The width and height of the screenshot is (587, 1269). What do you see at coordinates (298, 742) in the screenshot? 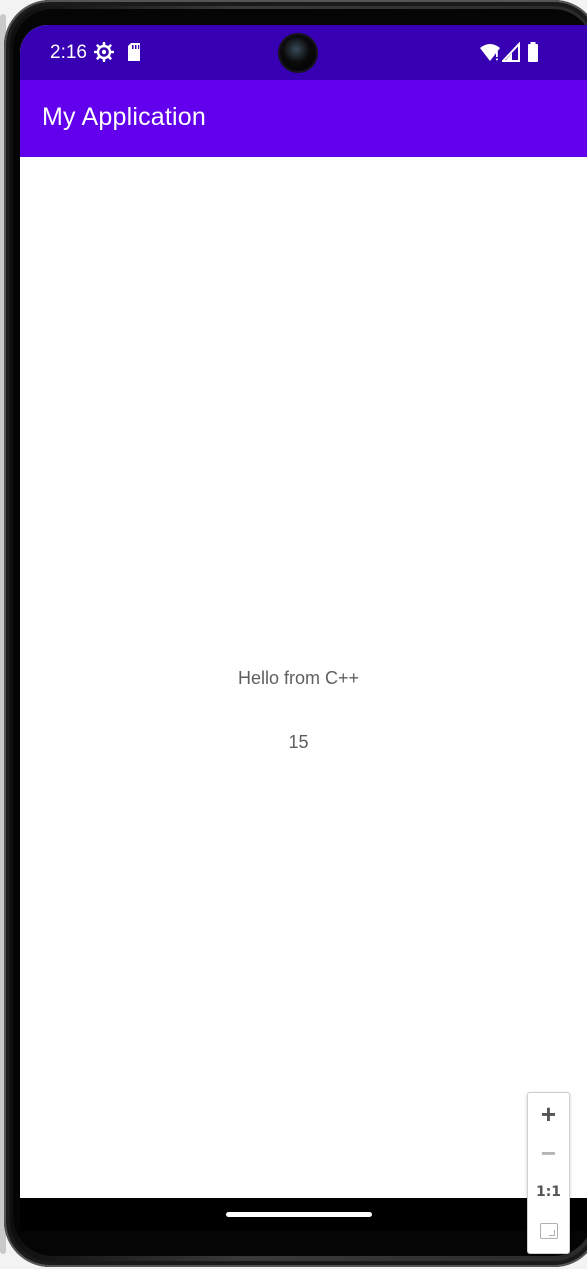
I see `number-text: 15` at bounding box center [298, 742].